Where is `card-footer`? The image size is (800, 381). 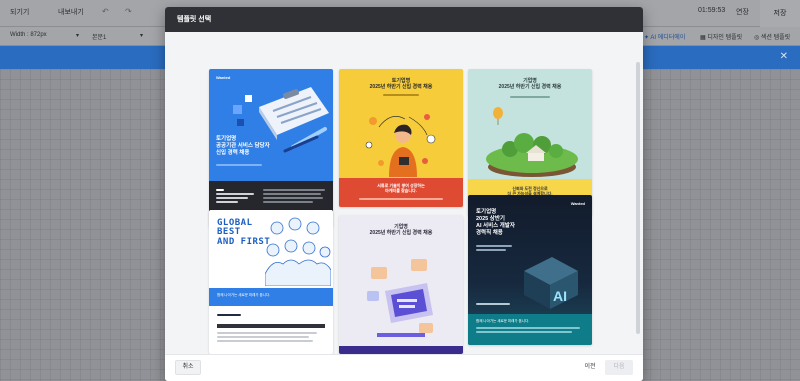 card-footer is located at coordinates (401, 350).